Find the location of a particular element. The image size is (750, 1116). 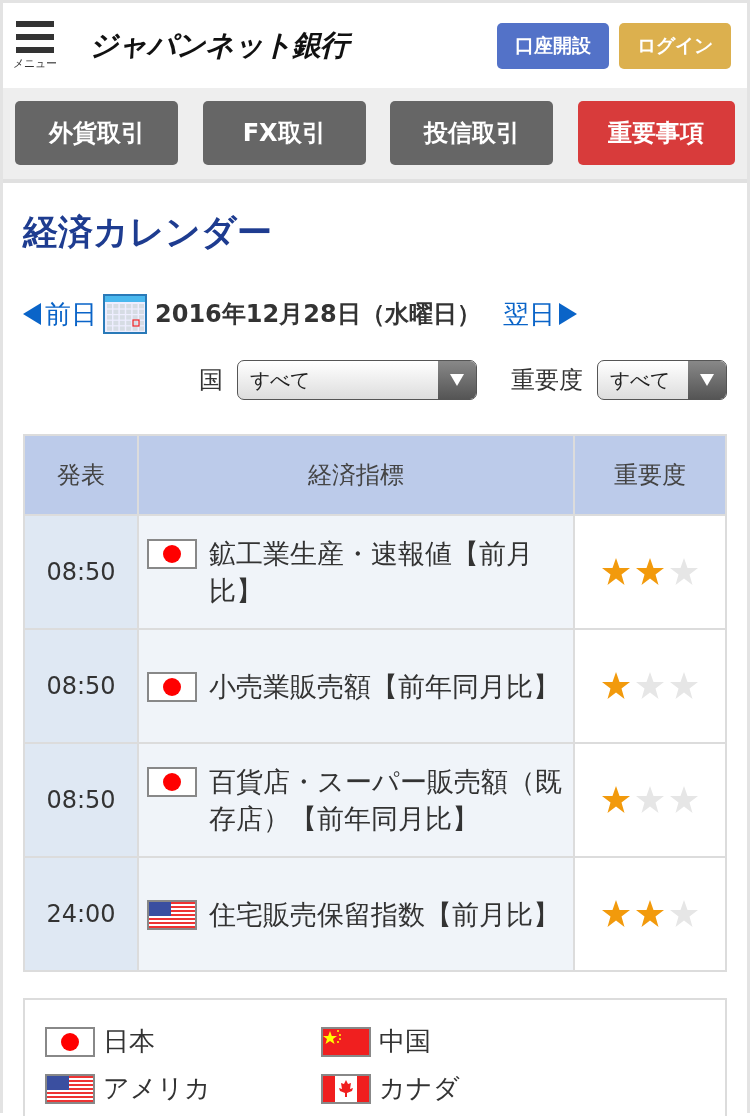

page-title: 経済カレンダー is located at coordinates (148, 232).